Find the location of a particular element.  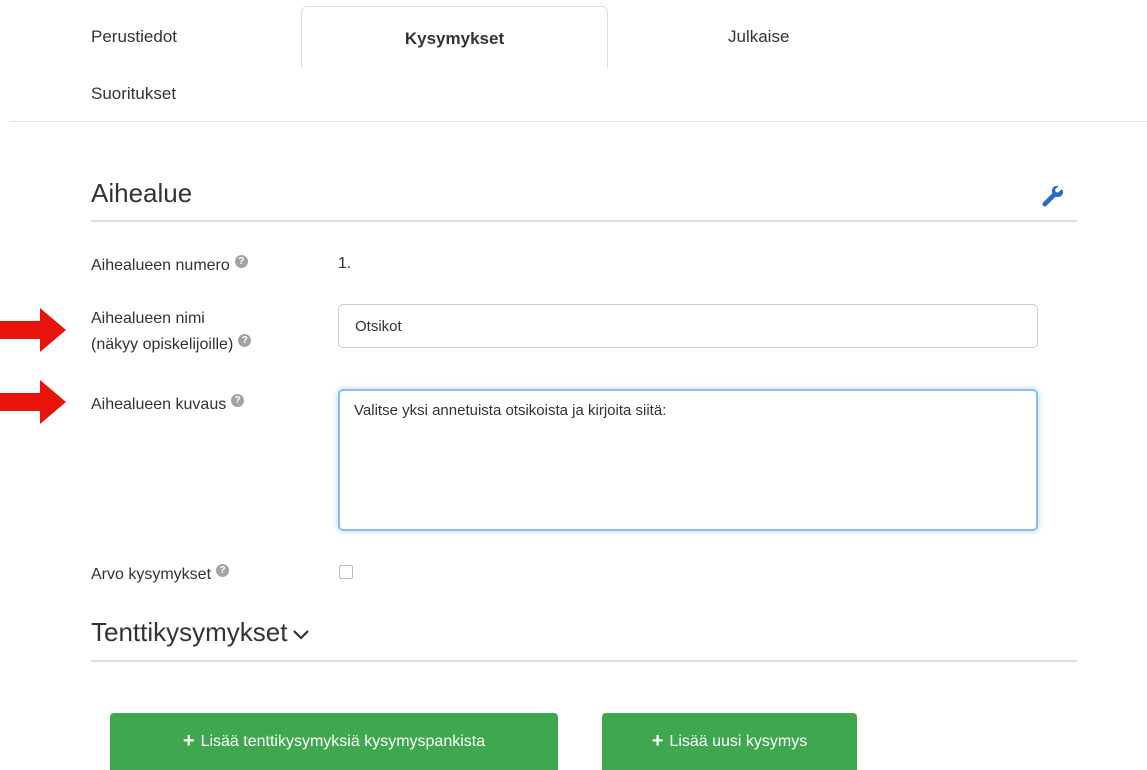

questions-heading: Tenttikysymykset is located at coordinates (200, 632).